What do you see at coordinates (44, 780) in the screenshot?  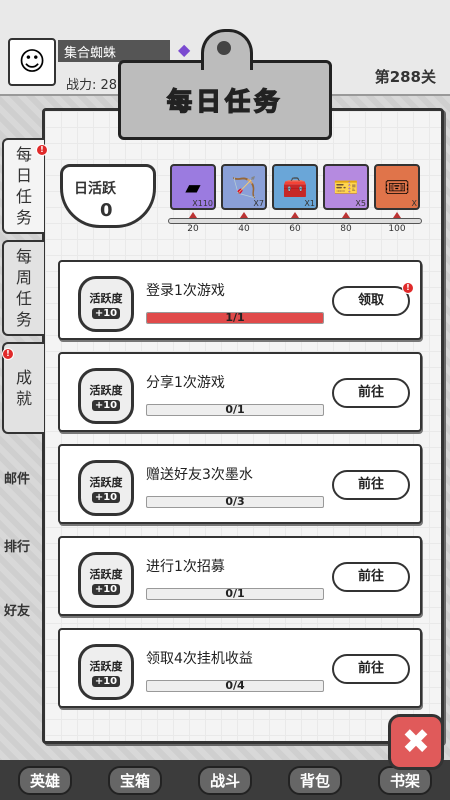 I see `nav-heroes: 英雄` at bounding box center [44, 780].